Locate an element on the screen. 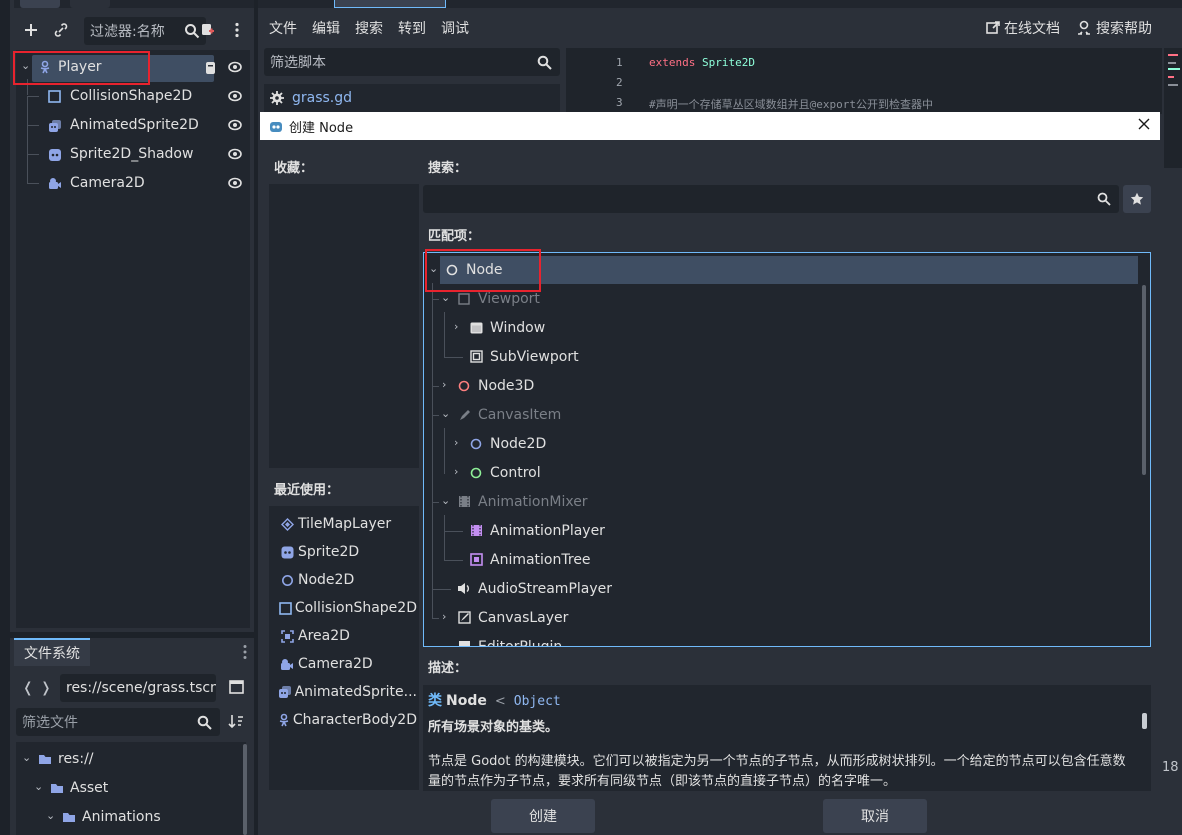 The width and height of the screenshot is (1182, 835). match-row-label: AudioStreamPlayer is located at coordinates (545, 588).